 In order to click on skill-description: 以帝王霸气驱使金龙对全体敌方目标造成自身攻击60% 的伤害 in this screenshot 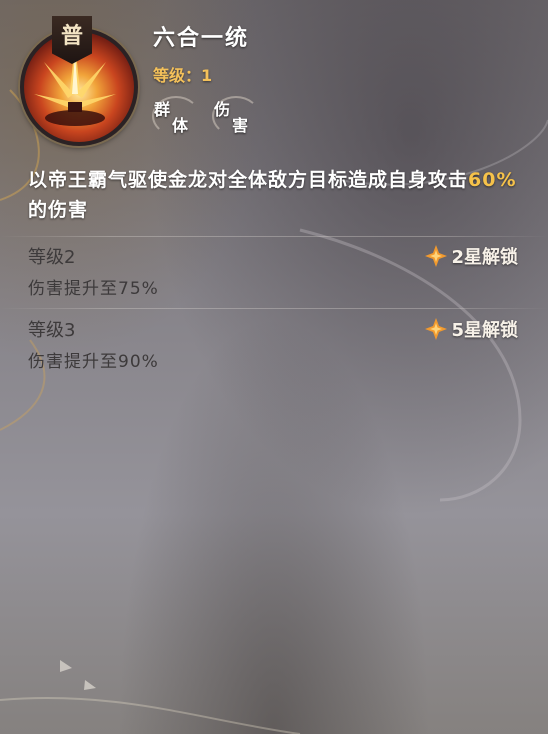, I will do `click(273, 195)`.